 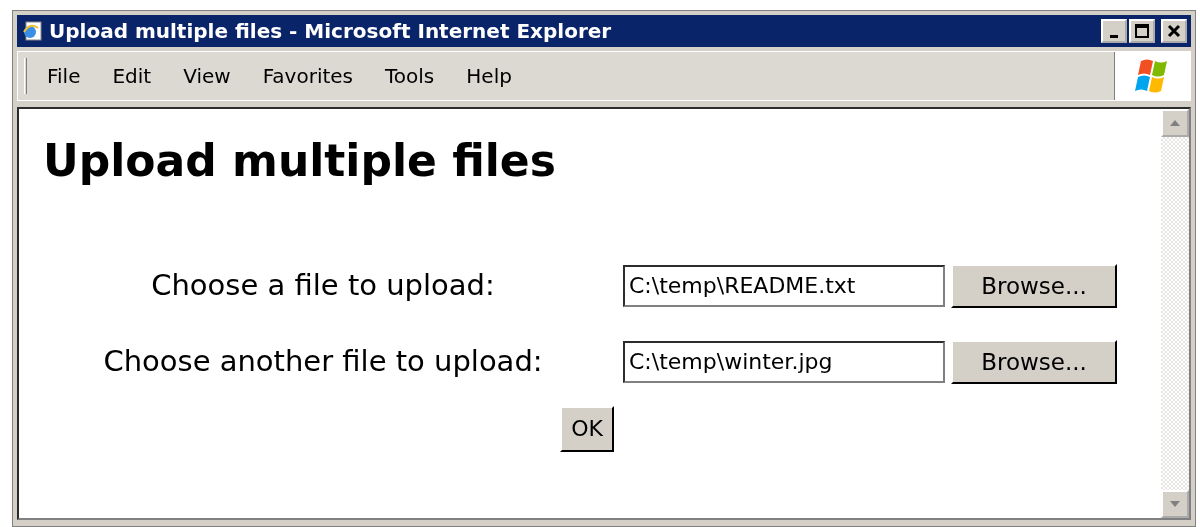 What do you see at coordinates (307, 76) in the screenshot?
I see `menu-item: Favorites` at bounding box center [307, 76].